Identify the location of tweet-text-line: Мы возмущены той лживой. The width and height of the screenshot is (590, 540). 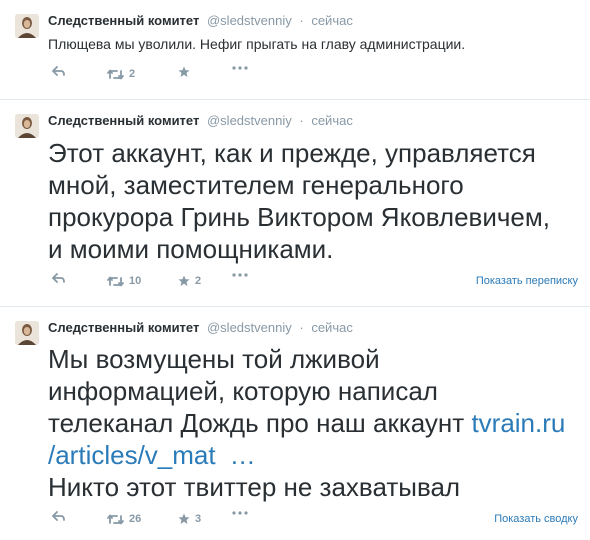
(214, 359).